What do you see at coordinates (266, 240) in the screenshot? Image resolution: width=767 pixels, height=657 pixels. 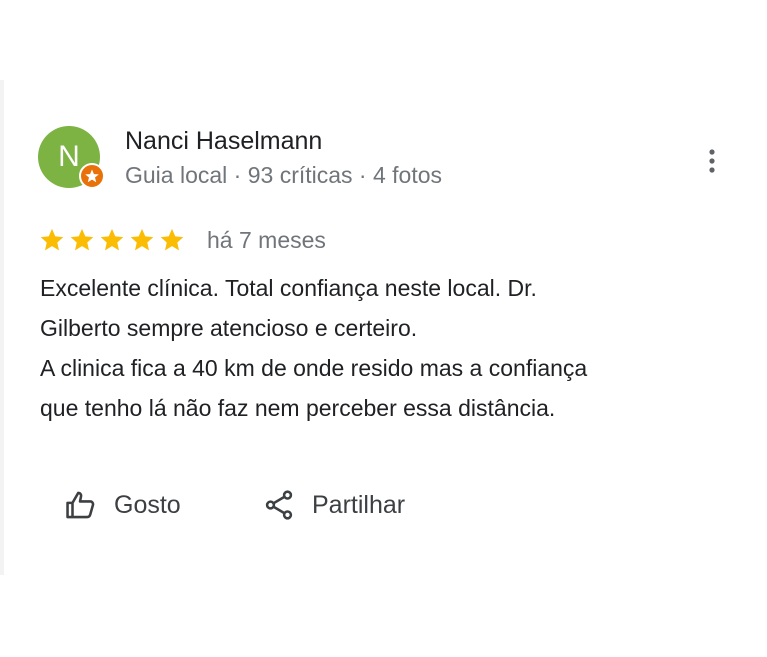 I see `review-date: há 7 meses` at bounding box center [266, 240].